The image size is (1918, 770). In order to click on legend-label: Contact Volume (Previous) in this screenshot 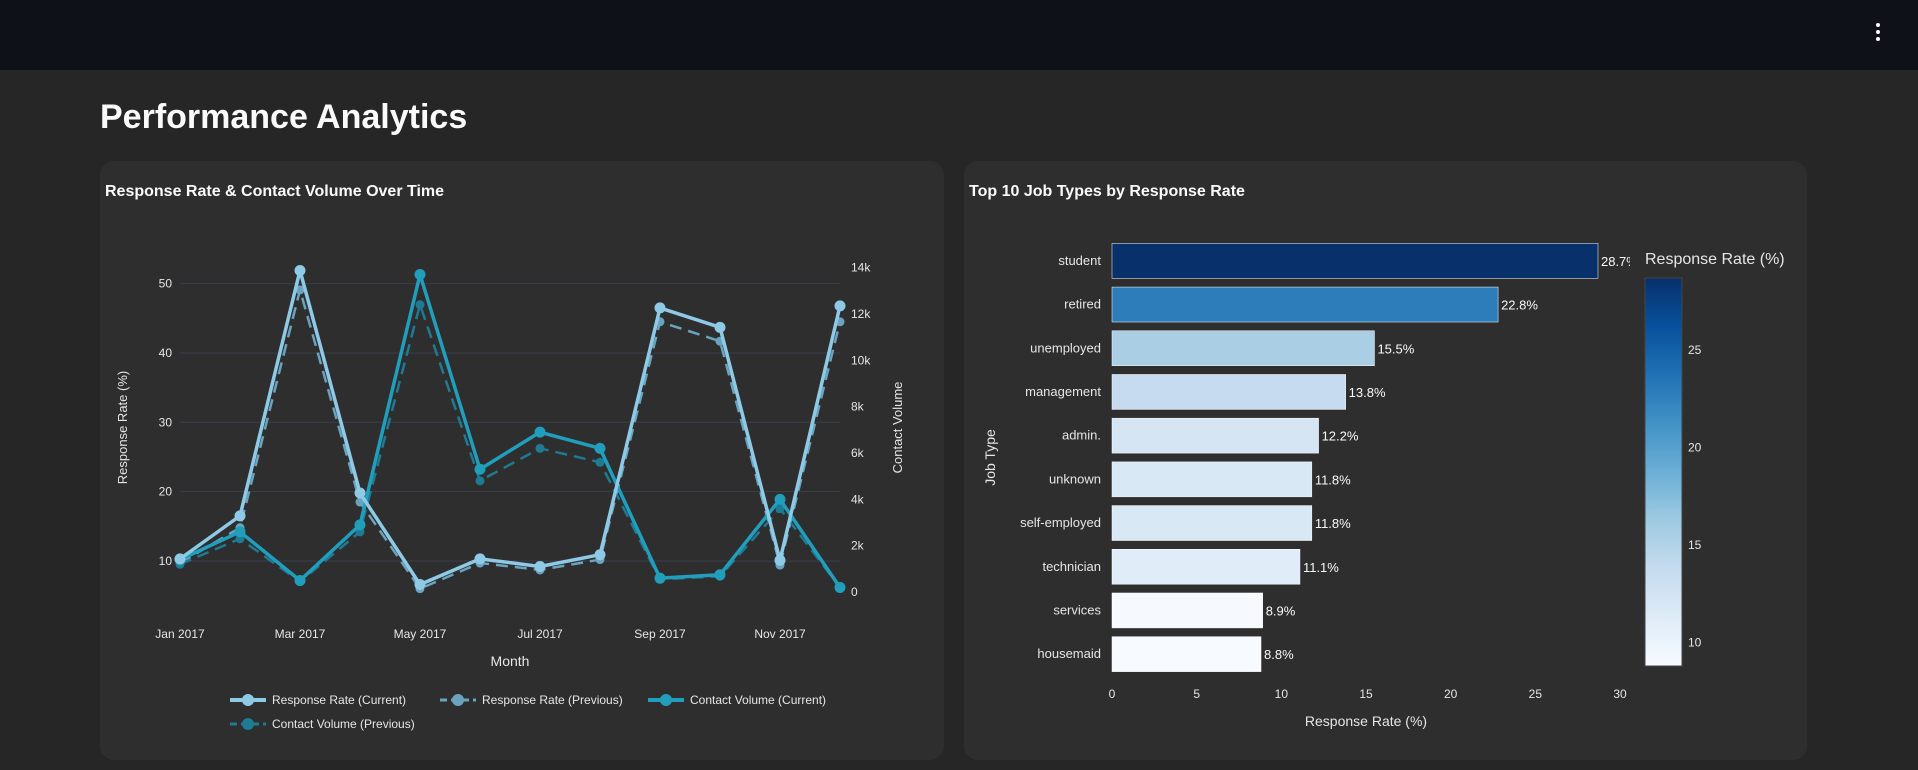, I will do `click(343, 724)`.